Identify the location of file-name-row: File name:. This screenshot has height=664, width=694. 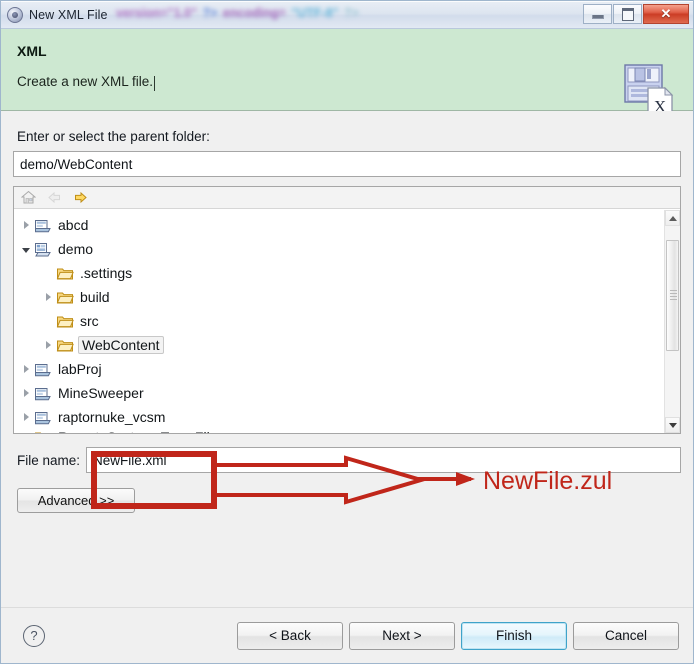
(347, 460).